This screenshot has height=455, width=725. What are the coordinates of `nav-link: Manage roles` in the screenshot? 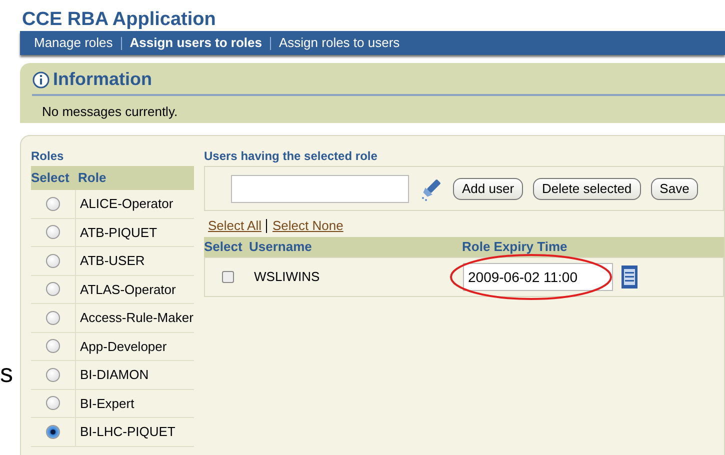 It's located at (73, 43).